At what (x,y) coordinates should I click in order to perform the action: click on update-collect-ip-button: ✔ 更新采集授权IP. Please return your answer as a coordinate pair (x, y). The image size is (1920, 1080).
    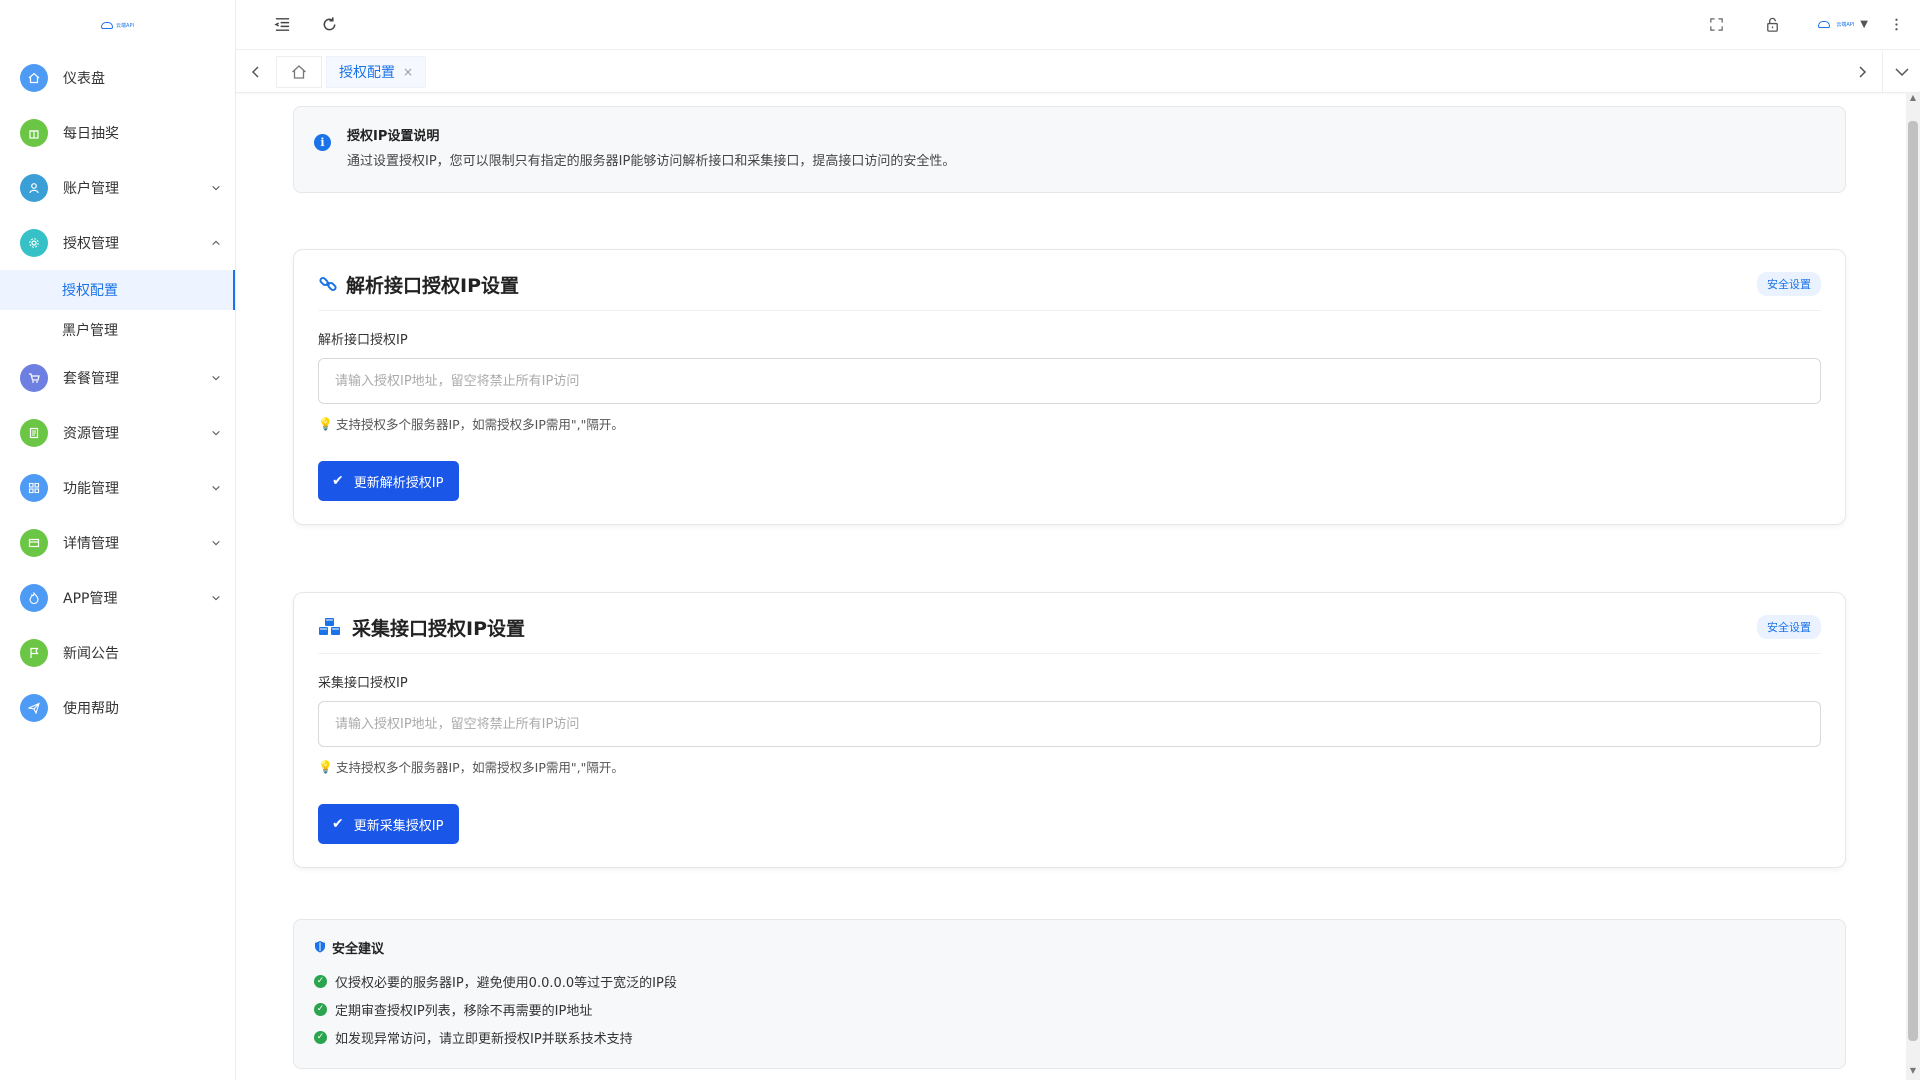
    Looking at the image, I should click on (389, 824).